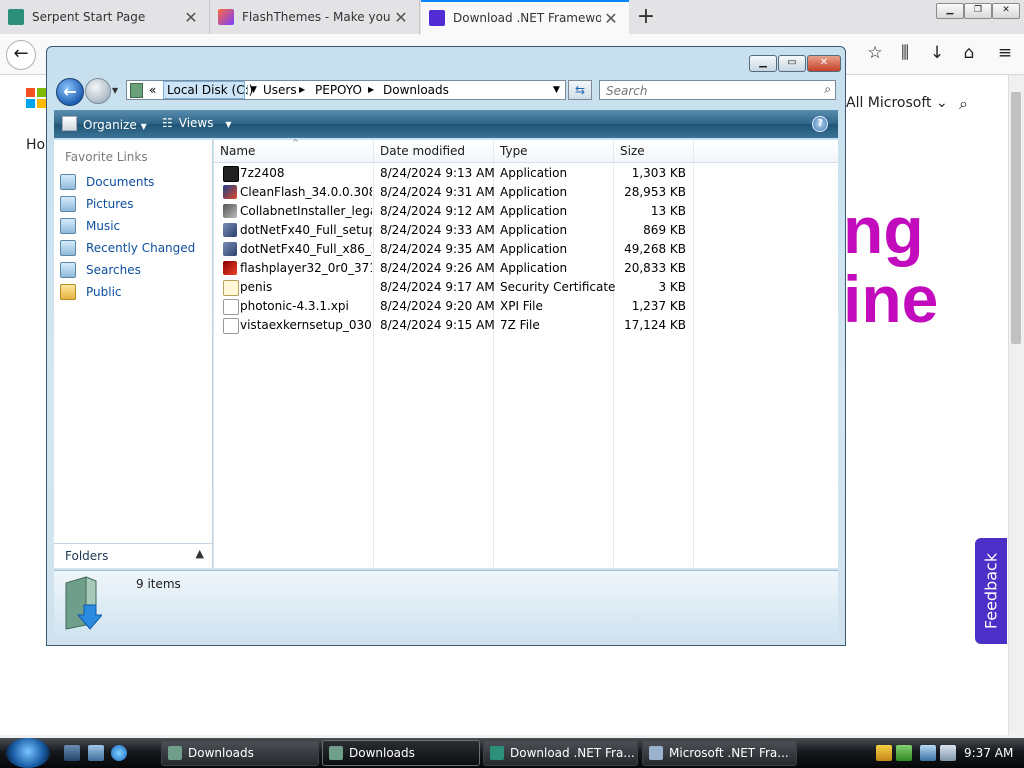  Describe the element at coordinates (135, 292) in the screenshot. I see `favorite-link-public: Public` at that location.